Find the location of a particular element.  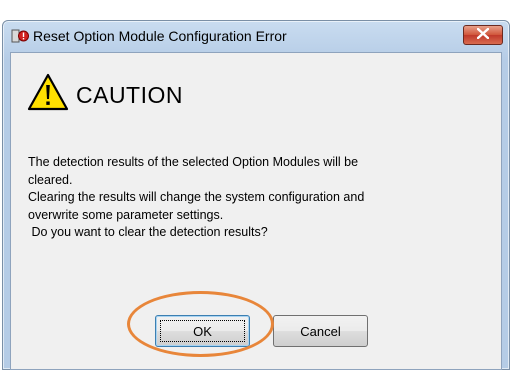

cancel-button-label: Cancel is located at coordinates (320, 331).